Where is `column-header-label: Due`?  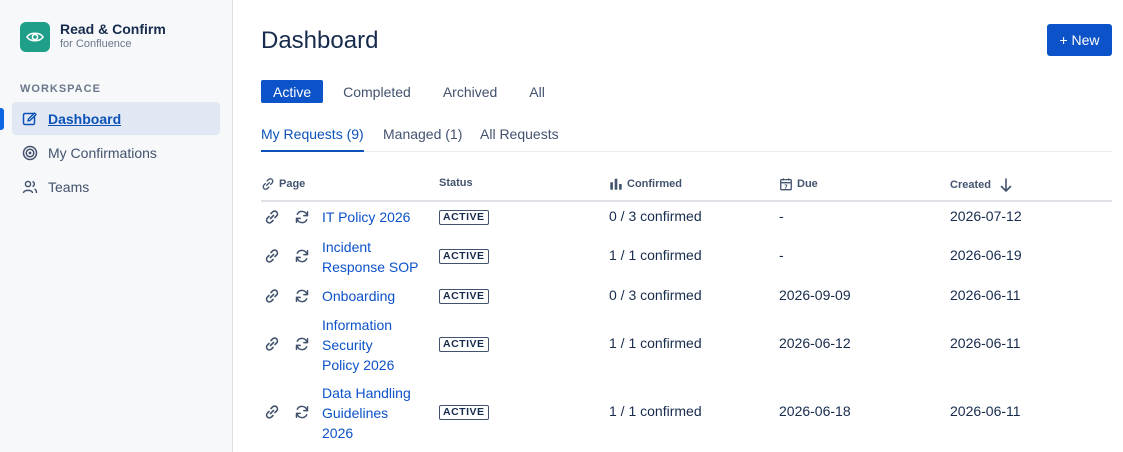
column-header-label: Due is located at coordinates (807, 184).